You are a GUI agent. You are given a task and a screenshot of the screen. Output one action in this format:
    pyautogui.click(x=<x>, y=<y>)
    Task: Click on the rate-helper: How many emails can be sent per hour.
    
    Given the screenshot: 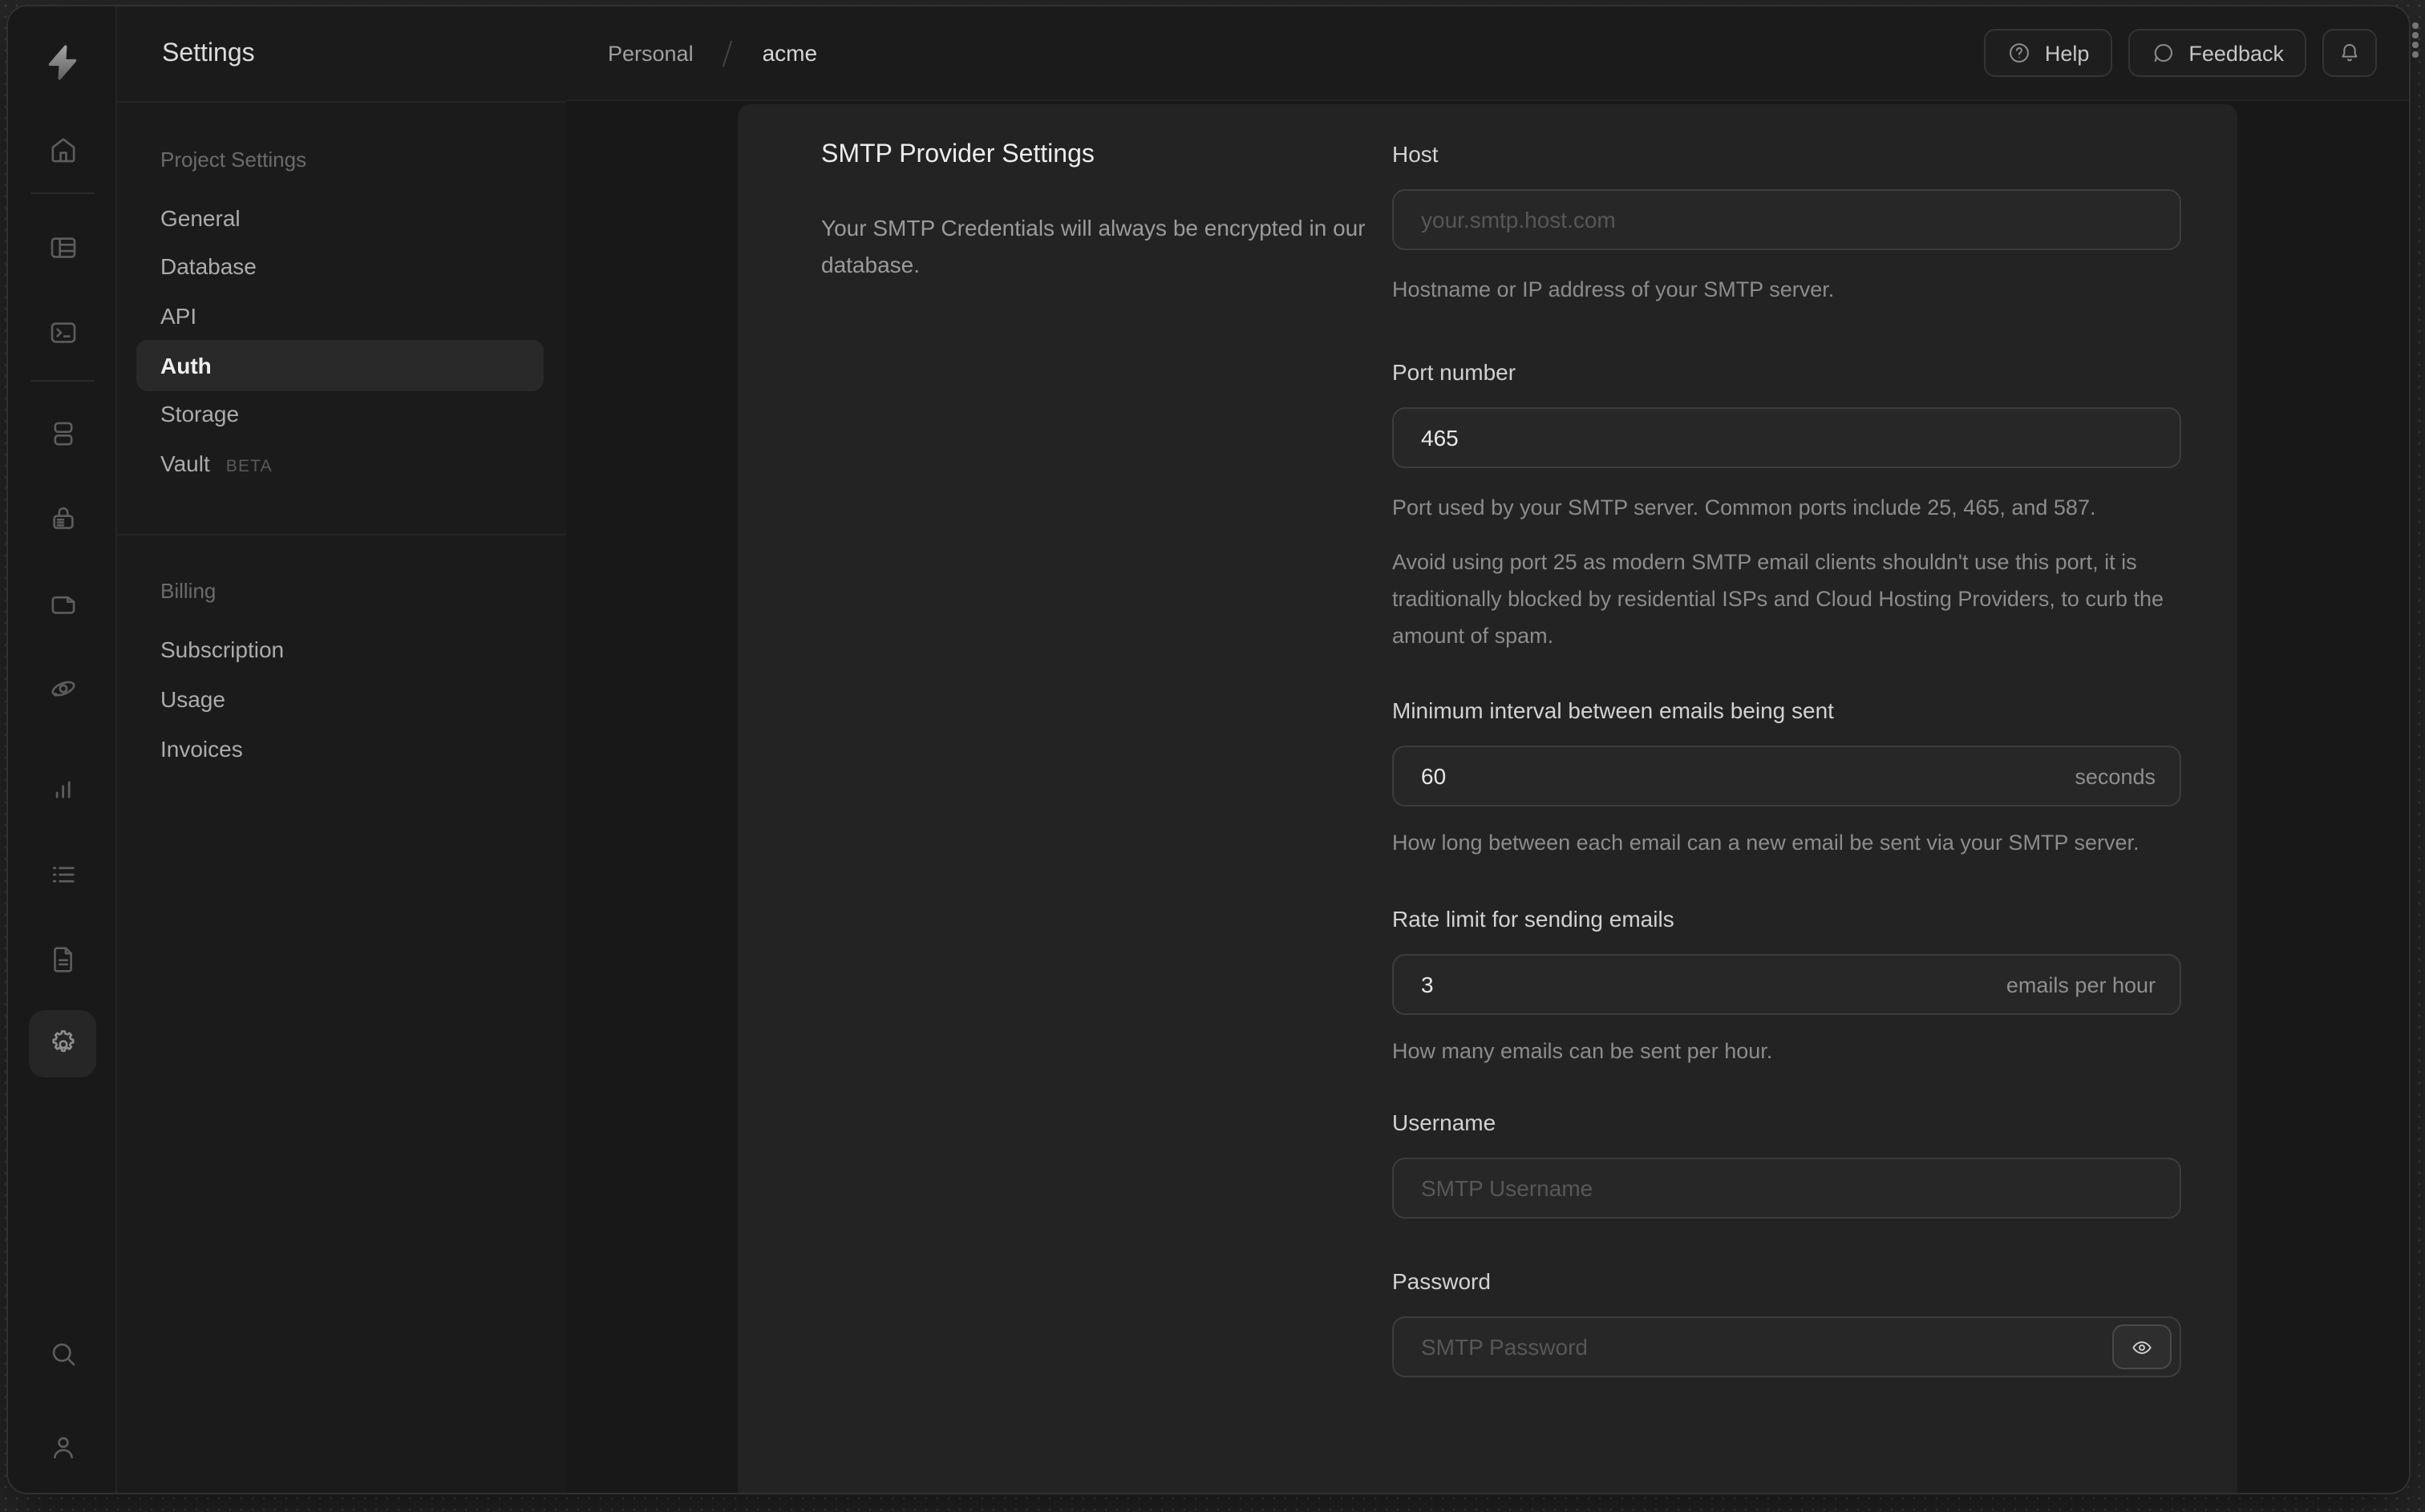 What is the action you would take?
    pyautogui.click(x=1582, y=1051)
    